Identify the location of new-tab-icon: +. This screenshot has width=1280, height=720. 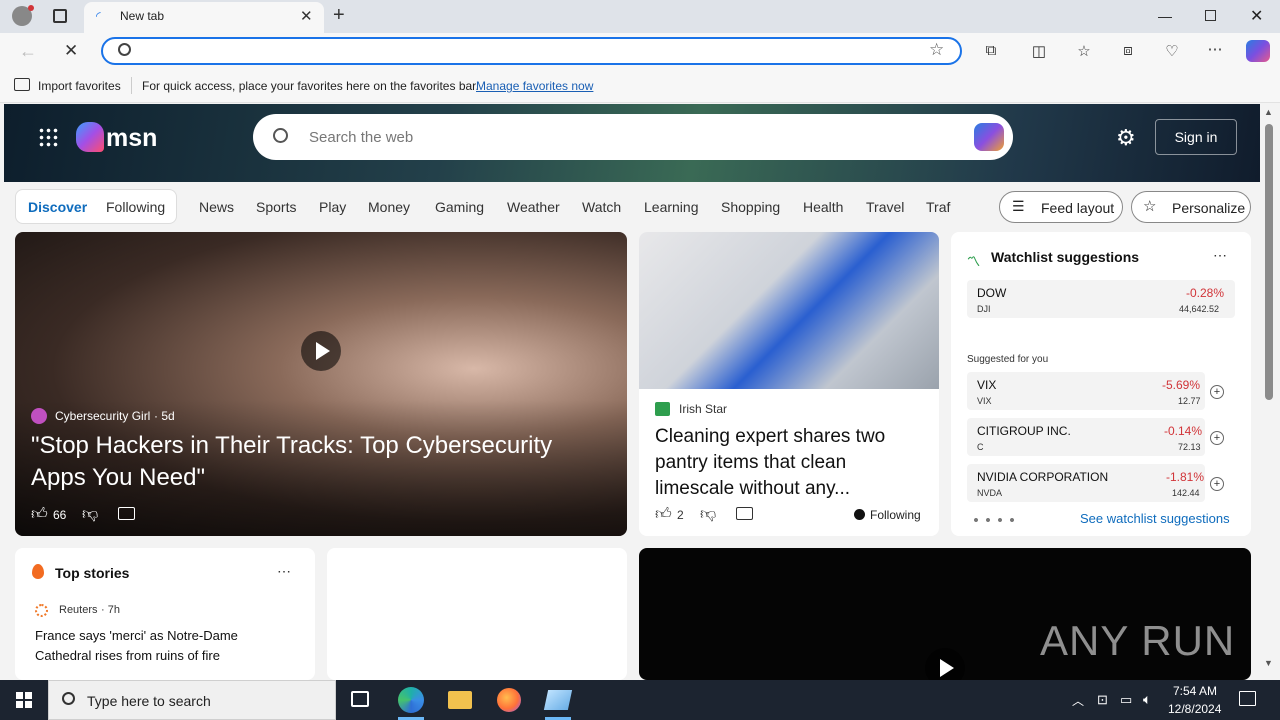
(339, 15).